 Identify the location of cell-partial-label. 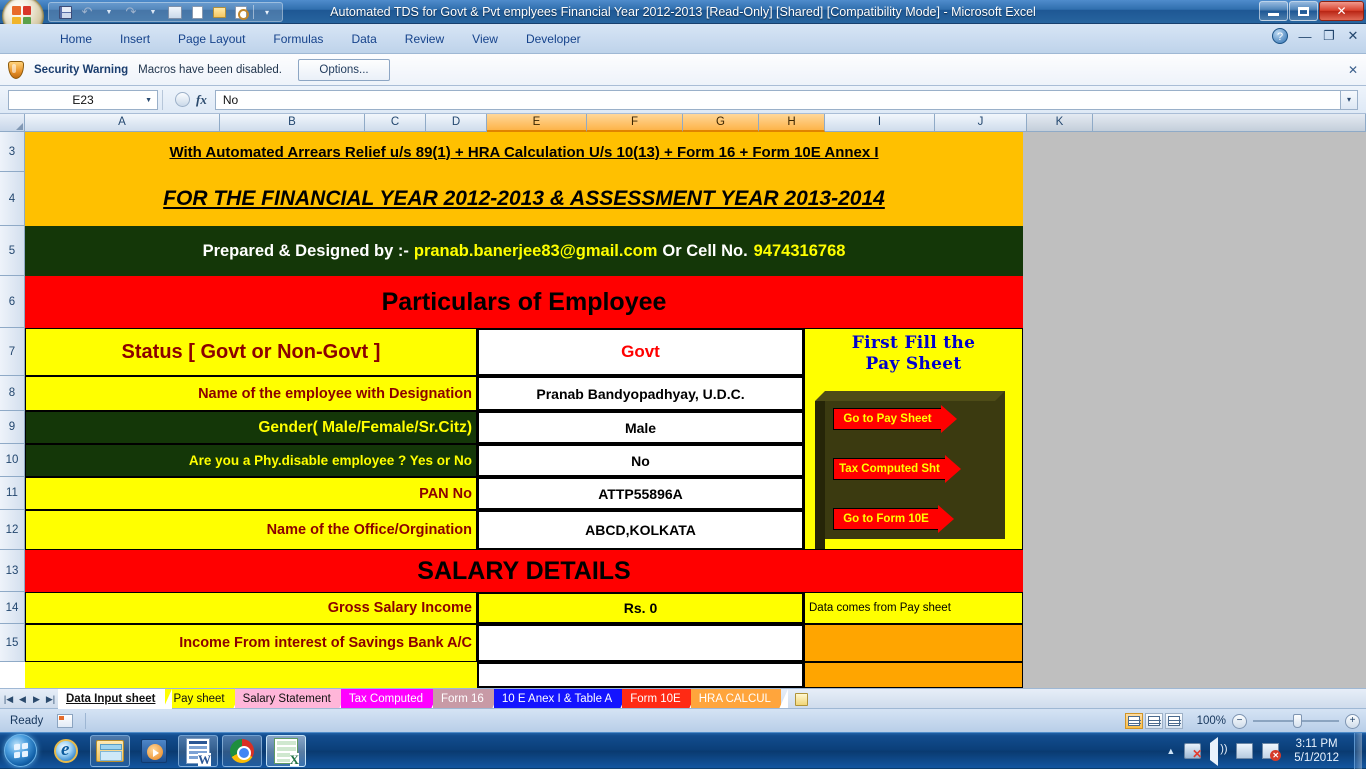
(251, 675).